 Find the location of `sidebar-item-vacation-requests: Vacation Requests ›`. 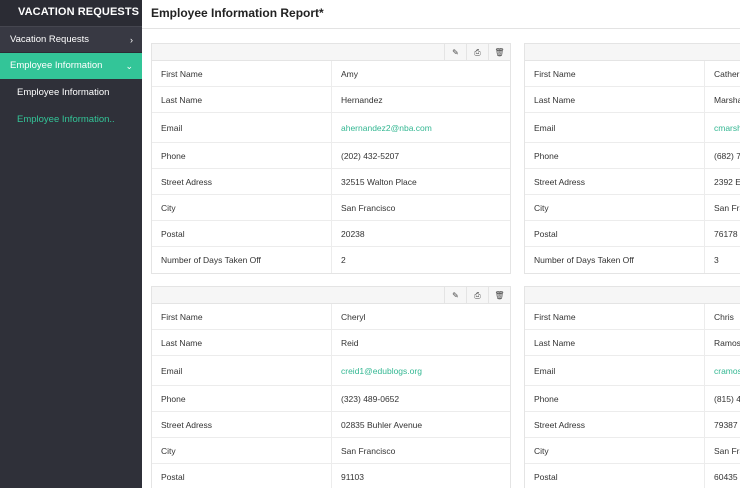

sidebar-item-vacation-requests: Vacation Requests › is located at coordinates (71, 40).